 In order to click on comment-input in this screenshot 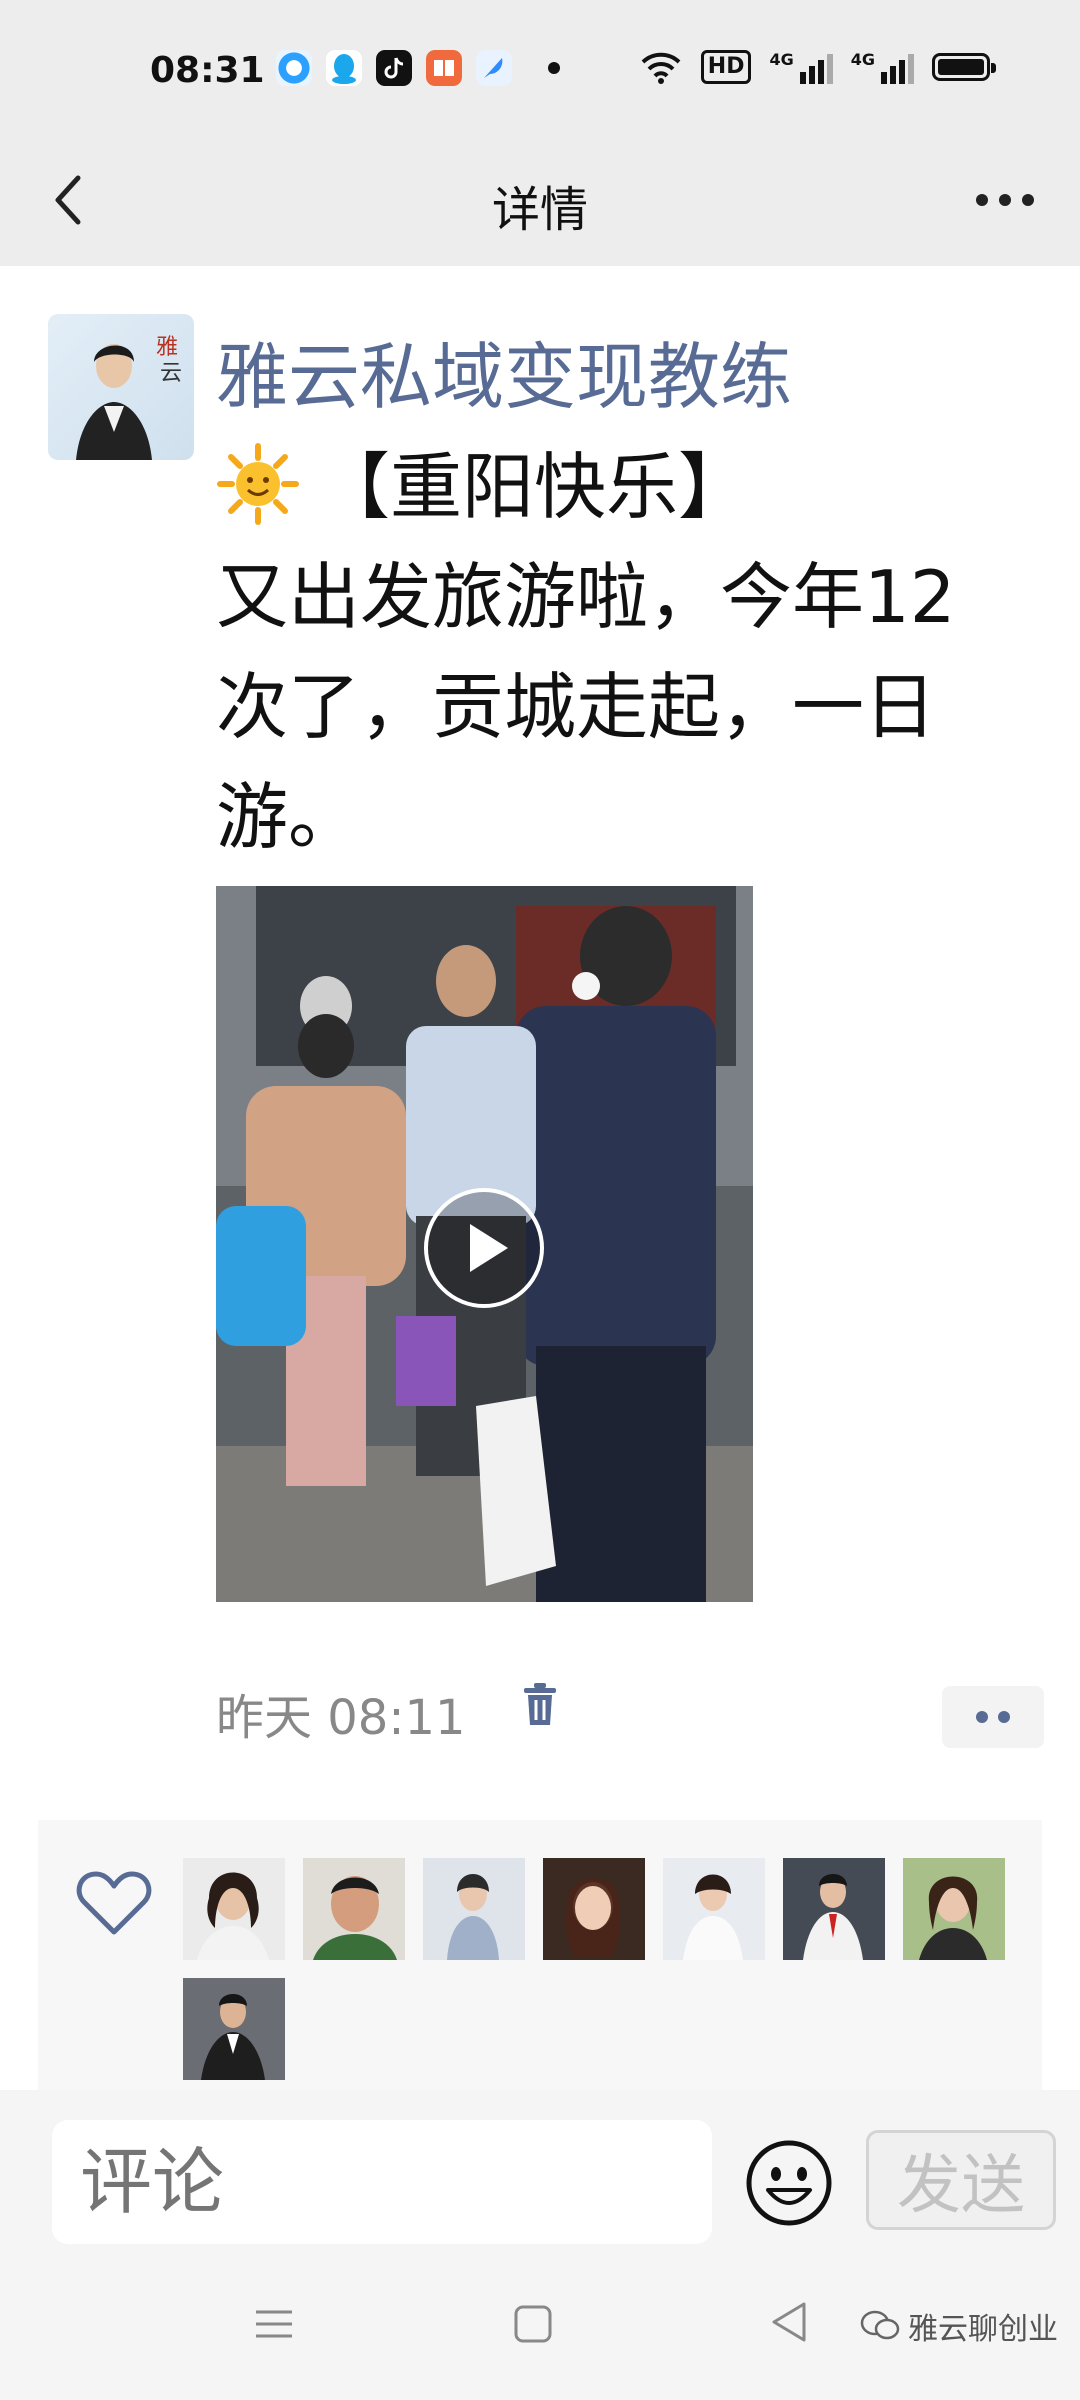, I will do `click(382, 2182)`.